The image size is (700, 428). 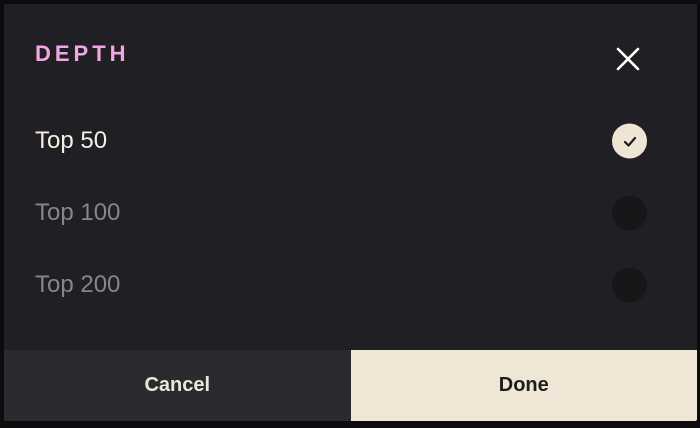 I want to click on checkmark-icon, so click(x=629, y=141).